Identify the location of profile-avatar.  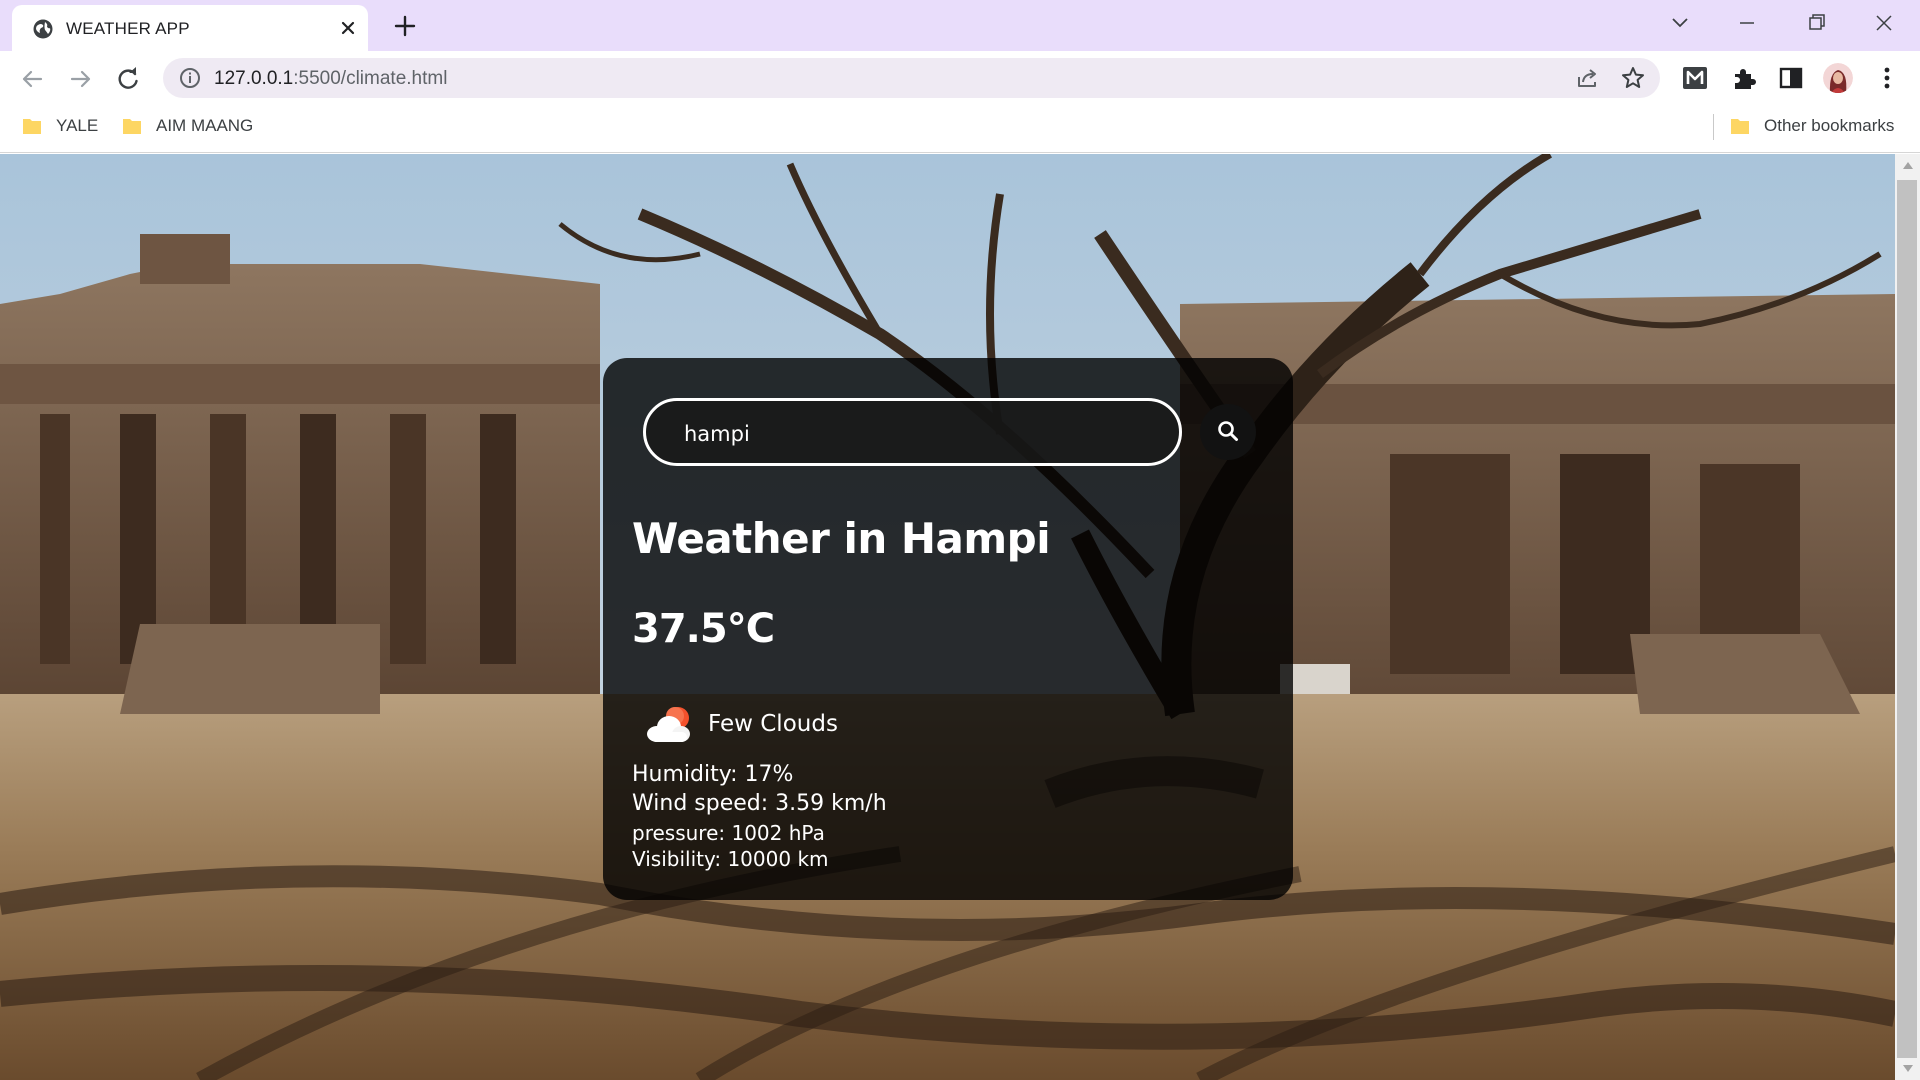
(1838, 78).